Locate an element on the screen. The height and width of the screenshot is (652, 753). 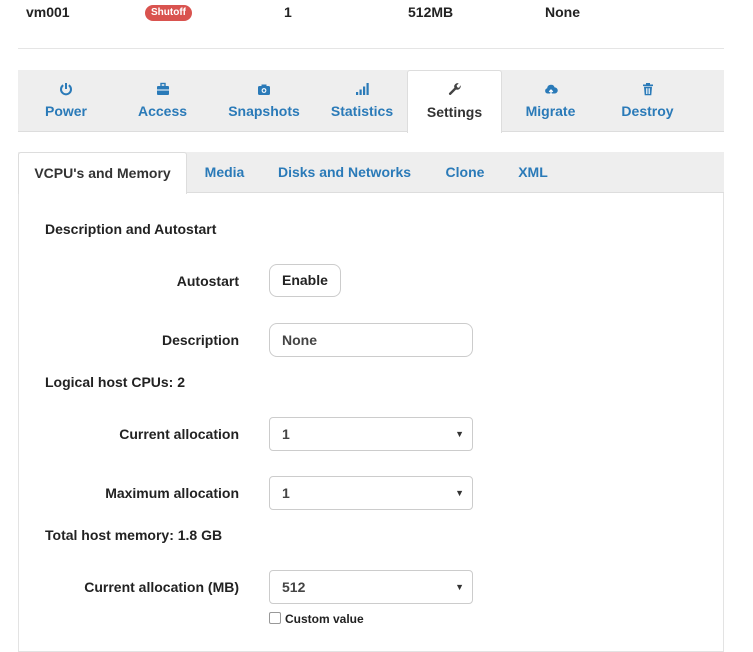
tab-media: Media is located at coordinates (224, 172).